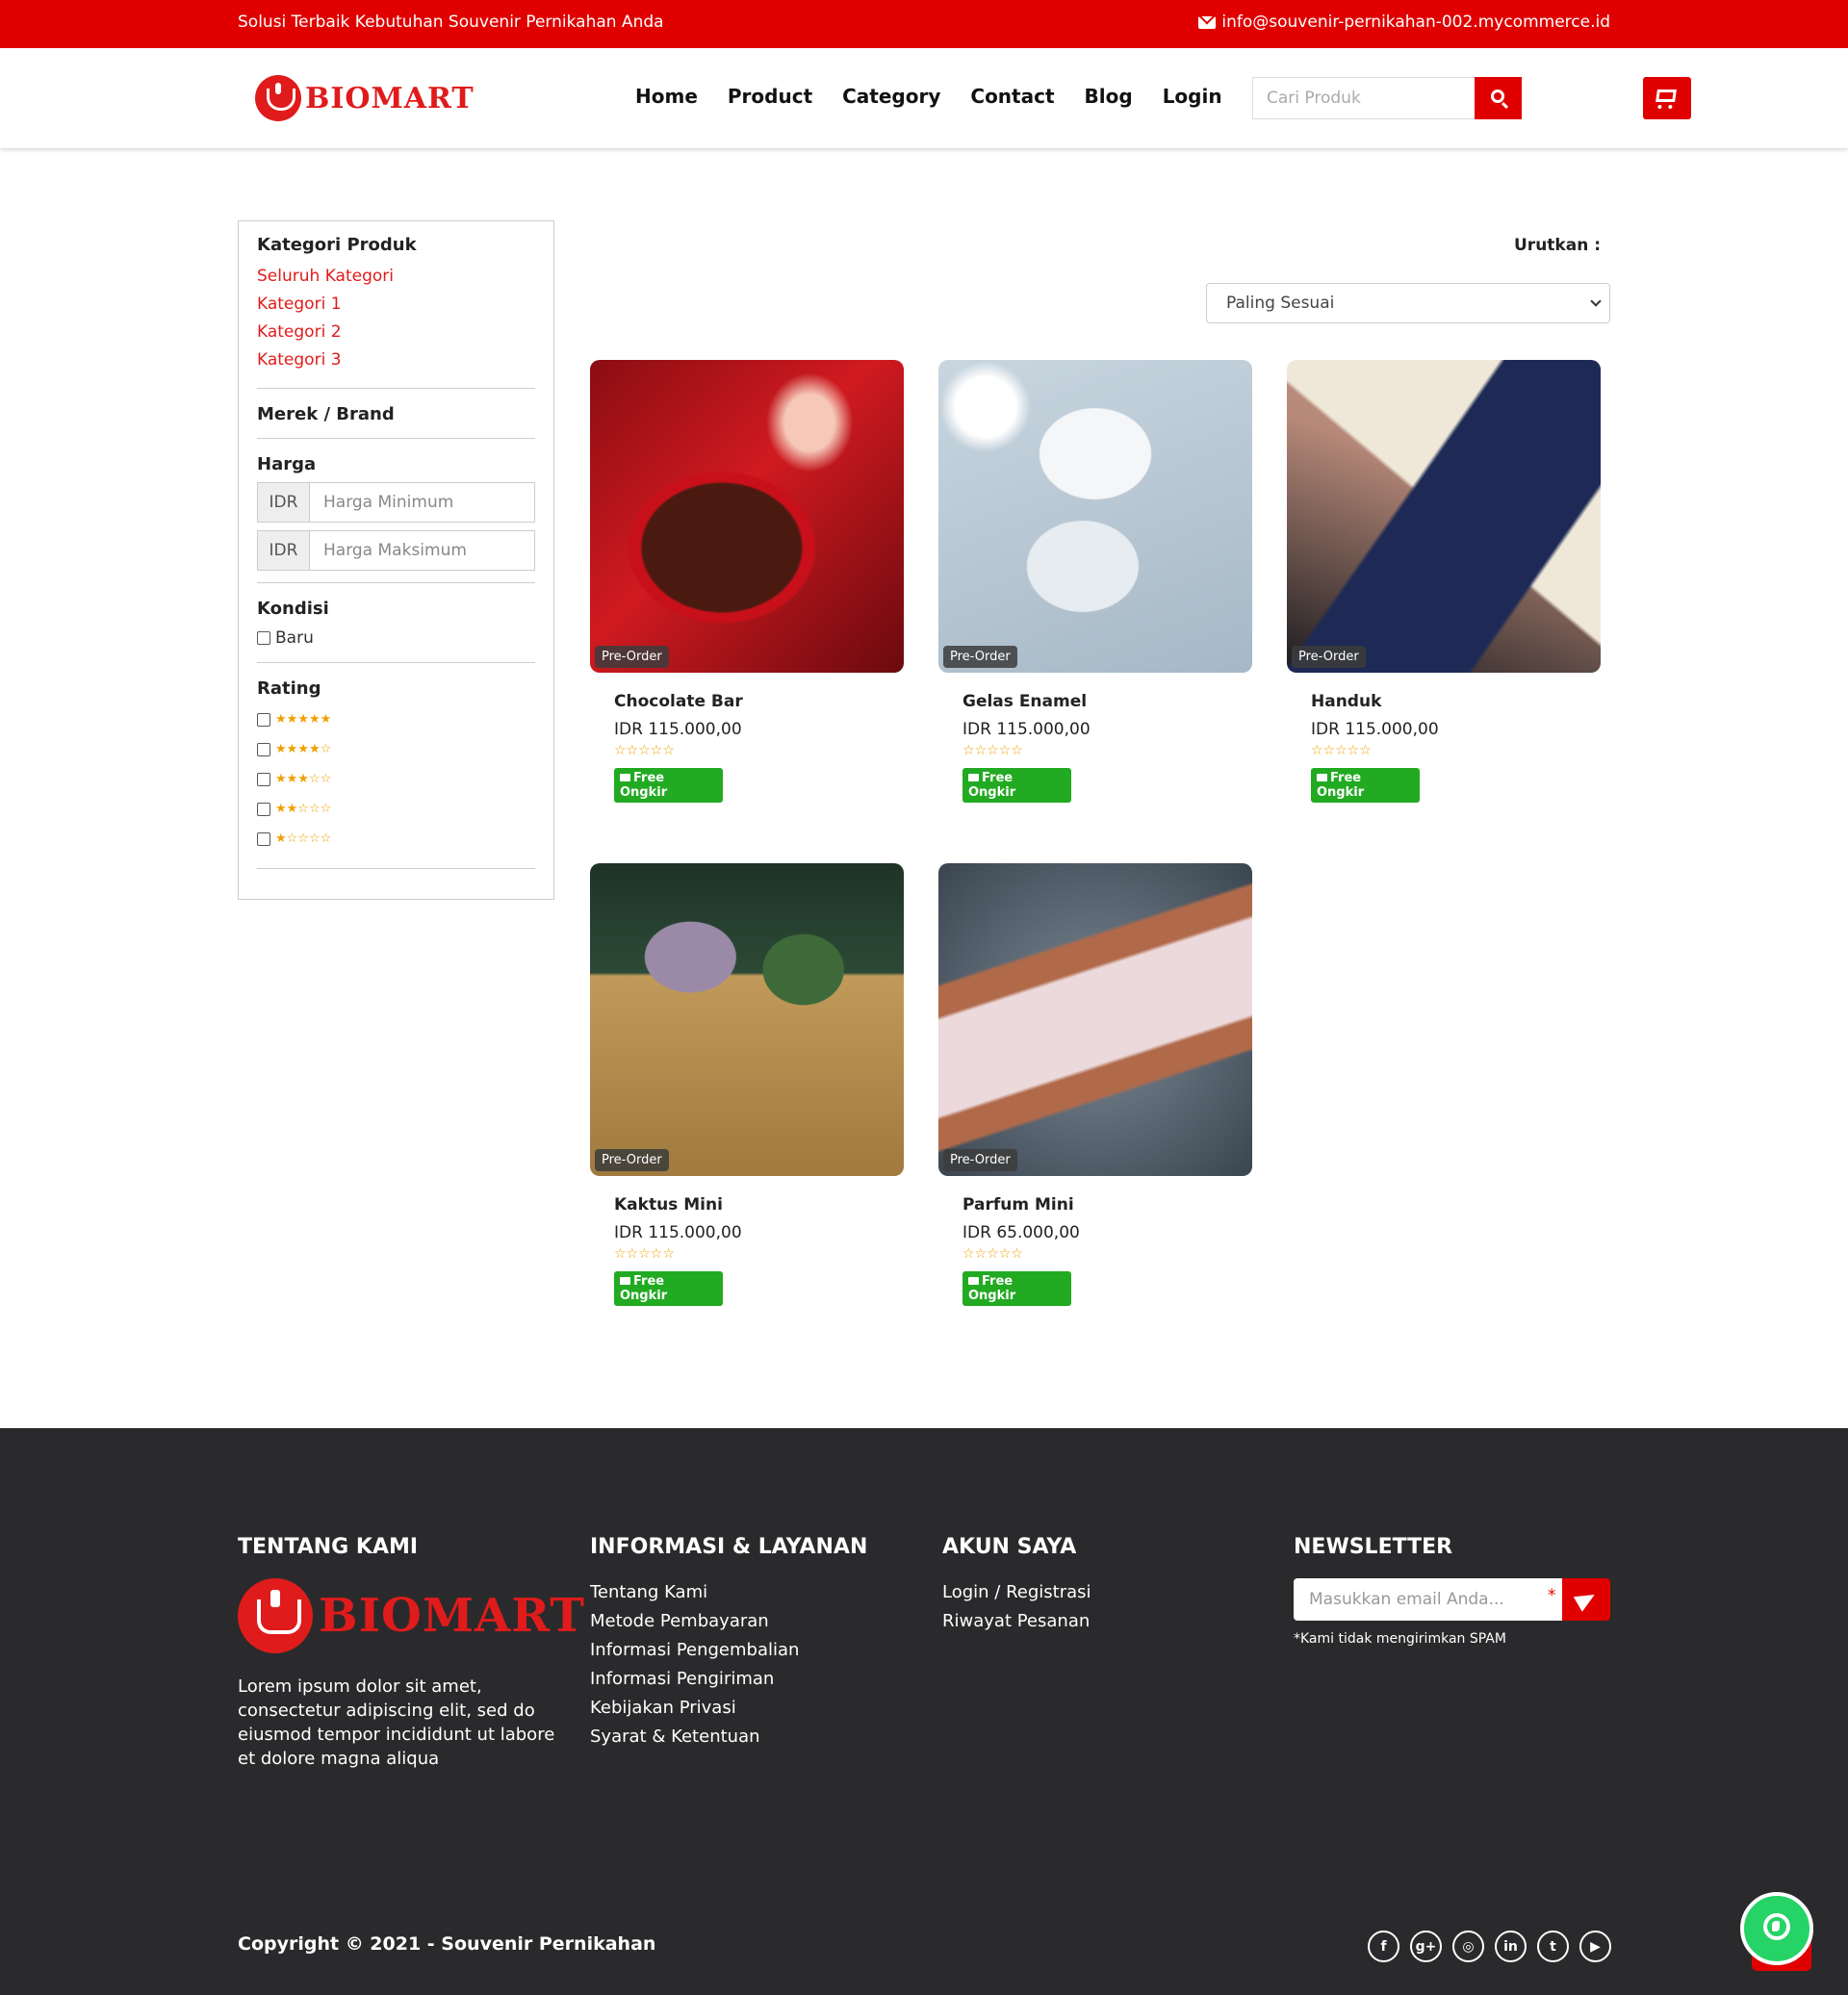  What do you see at coordinates (728, 1592) in the screenshot?
I see `footer-link-about: Tentang Kami` at bounding box center [728, 1592].